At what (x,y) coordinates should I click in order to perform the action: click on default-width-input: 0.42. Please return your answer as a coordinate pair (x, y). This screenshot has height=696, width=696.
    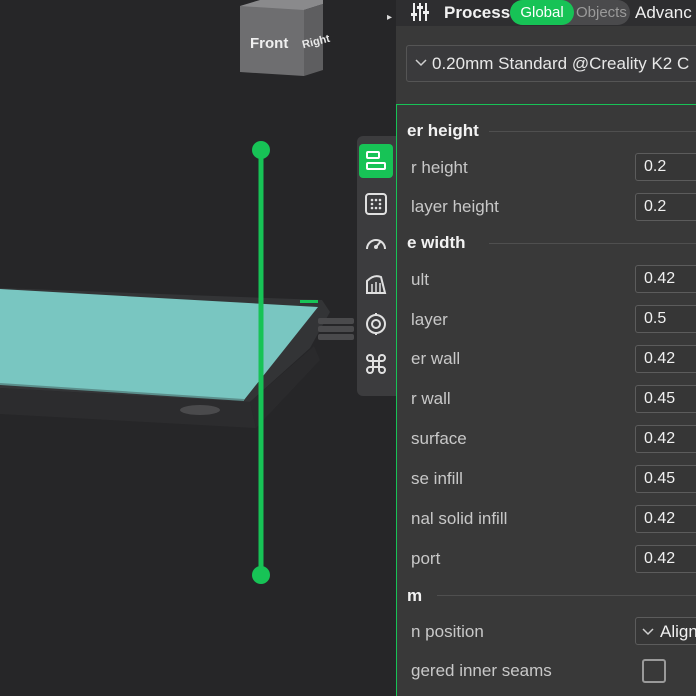
    Looking at the image, I should click on (665, 279).